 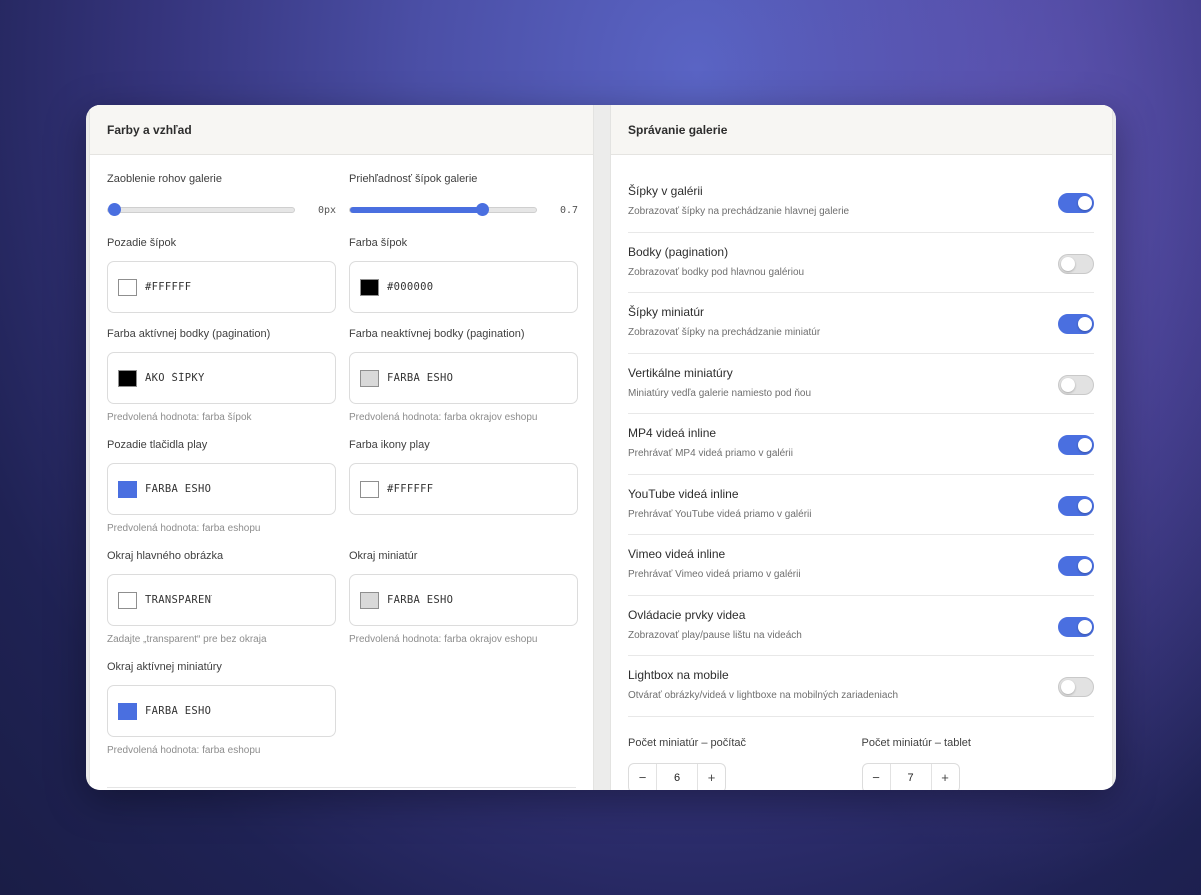 What do you see at coordinates (378, 243) in the screenshot?
I see `arrow-color-label: Farba šípok` at bounding box center [378, 243].